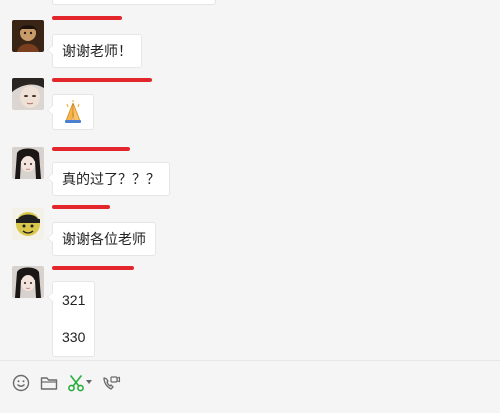 The height and width of the screenshot is (413, 500). What do you see at coordinates (111, 383) in the screenshot?
I see `video-call-icon` at bounding box center [111, 383].